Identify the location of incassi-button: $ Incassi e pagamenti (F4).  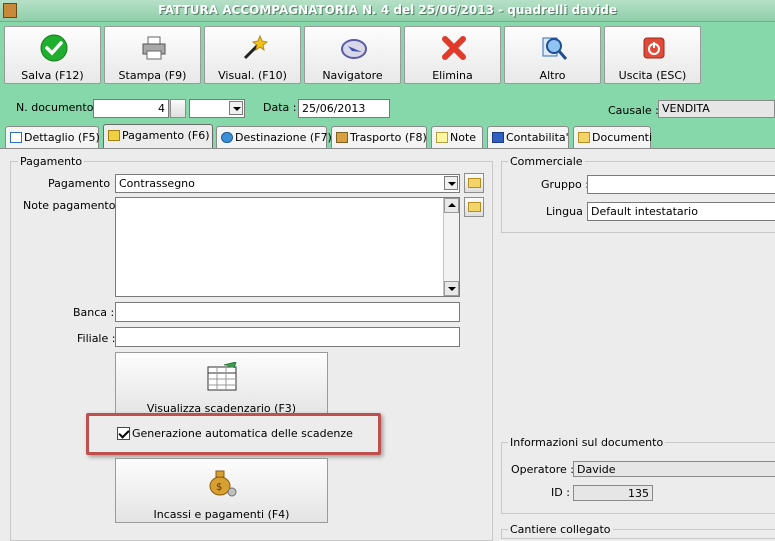
(221, 490).